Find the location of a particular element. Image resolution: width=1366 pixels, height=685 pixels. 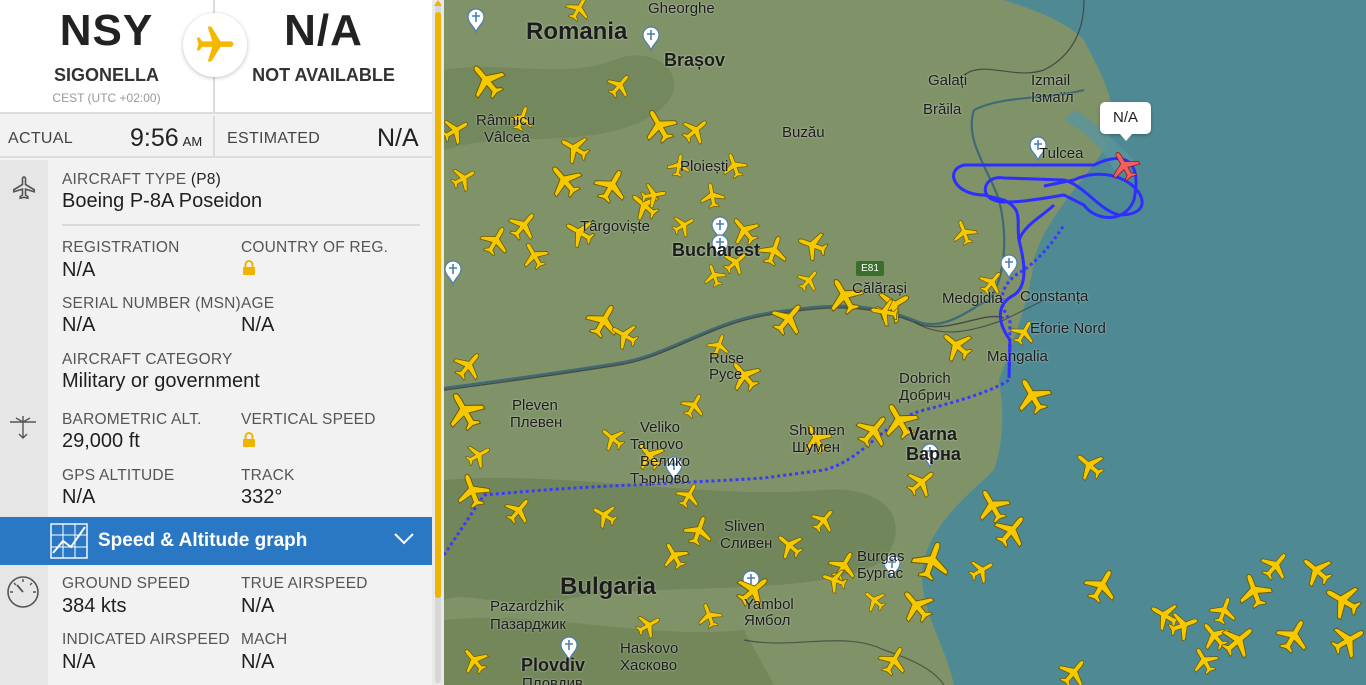

tracked-aircraft-callout: N/A is located at coordinates (1125, 121).